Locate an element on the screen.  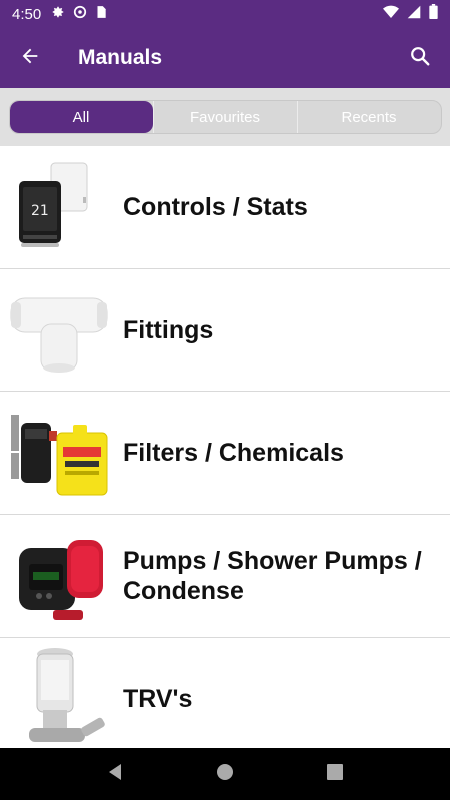
thermostat-image: 21 is located at coordinates (59, 207).